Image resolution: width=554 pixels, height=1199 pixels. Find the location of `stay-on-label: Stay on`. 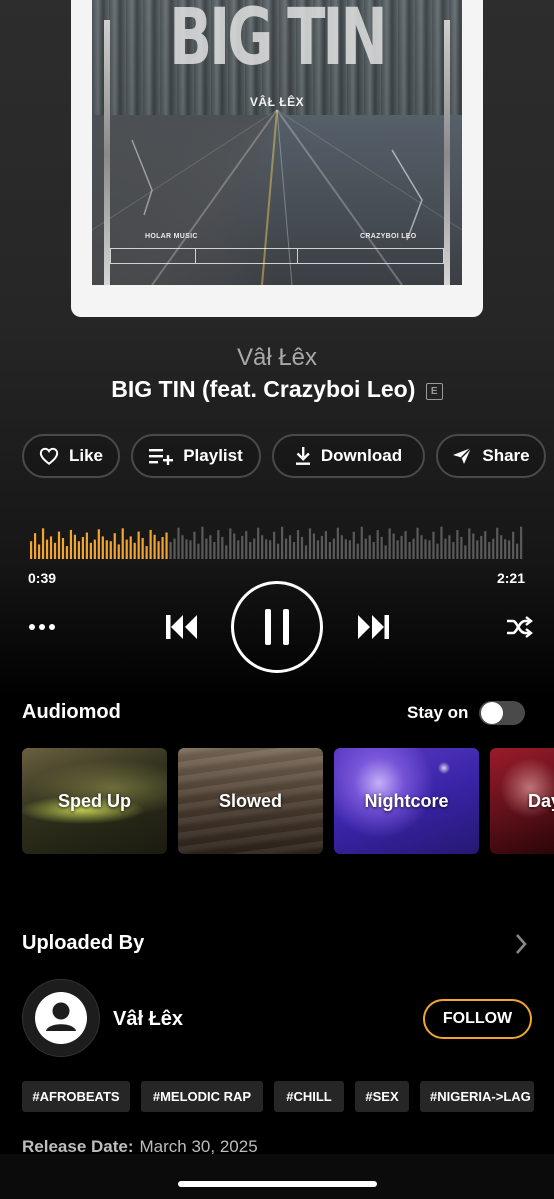

stay-on-label: Stay on is located at coordinates (438, 712).